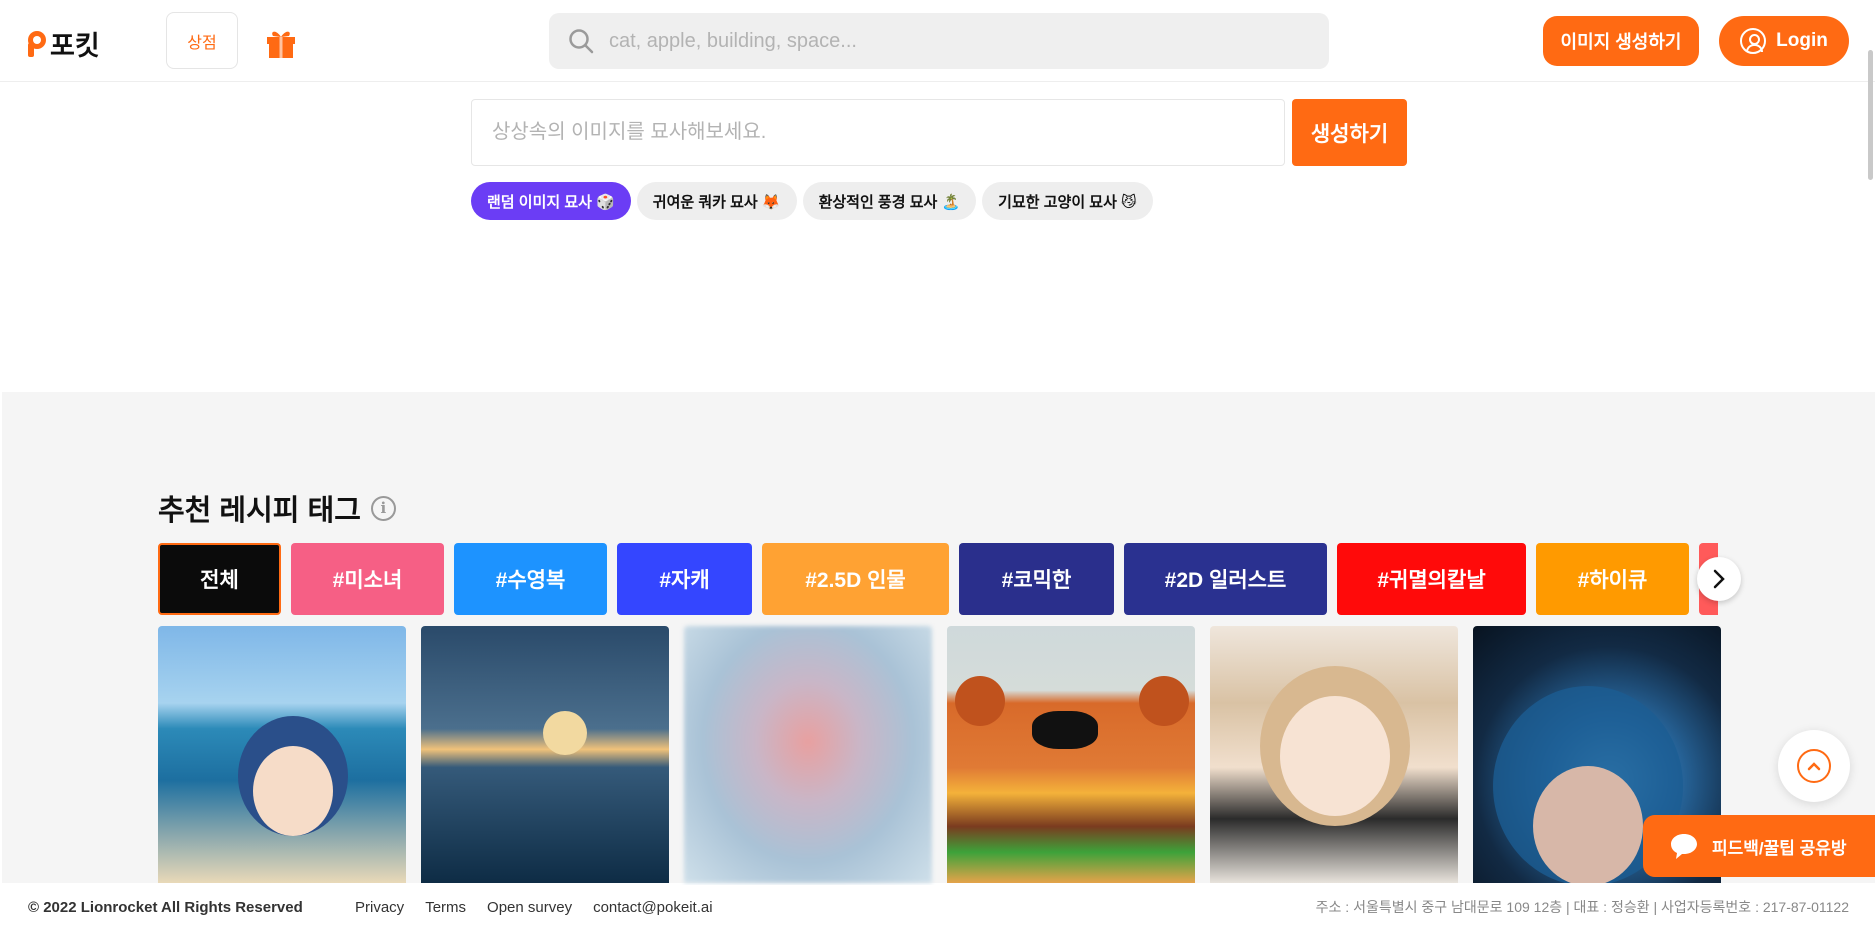 This screenshot has height=929, width=1875. I want to click on top-header: 포킷 상점 이미지 생성하기 Login, so click(937, 41).